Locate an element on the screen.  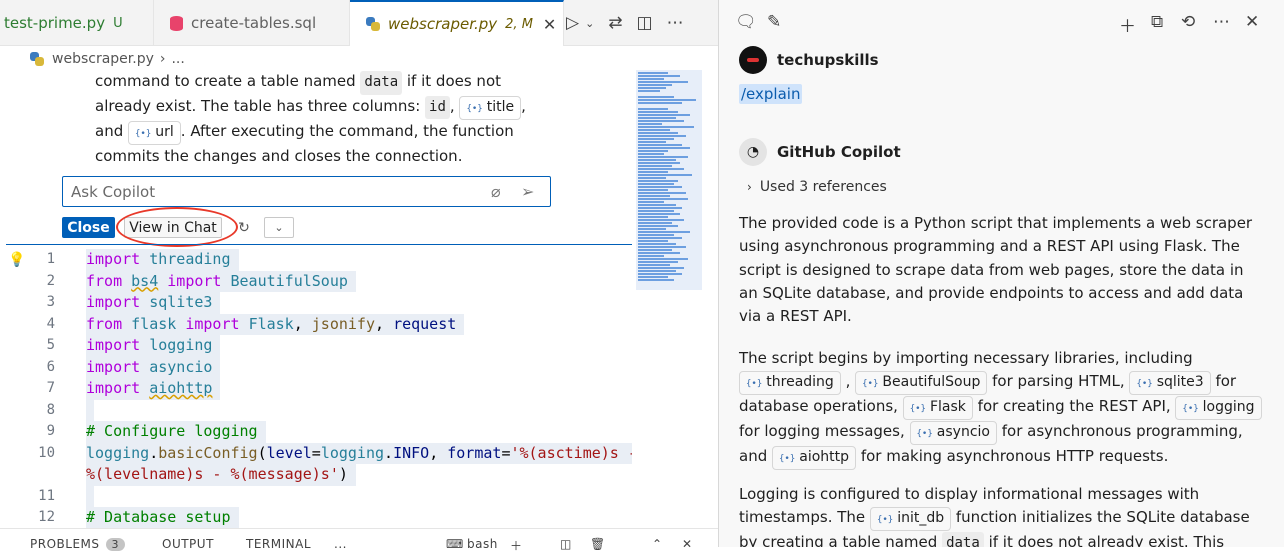
code-line: 2 from bs4 import BeautifulSoup is located at coordinates (316, 281).